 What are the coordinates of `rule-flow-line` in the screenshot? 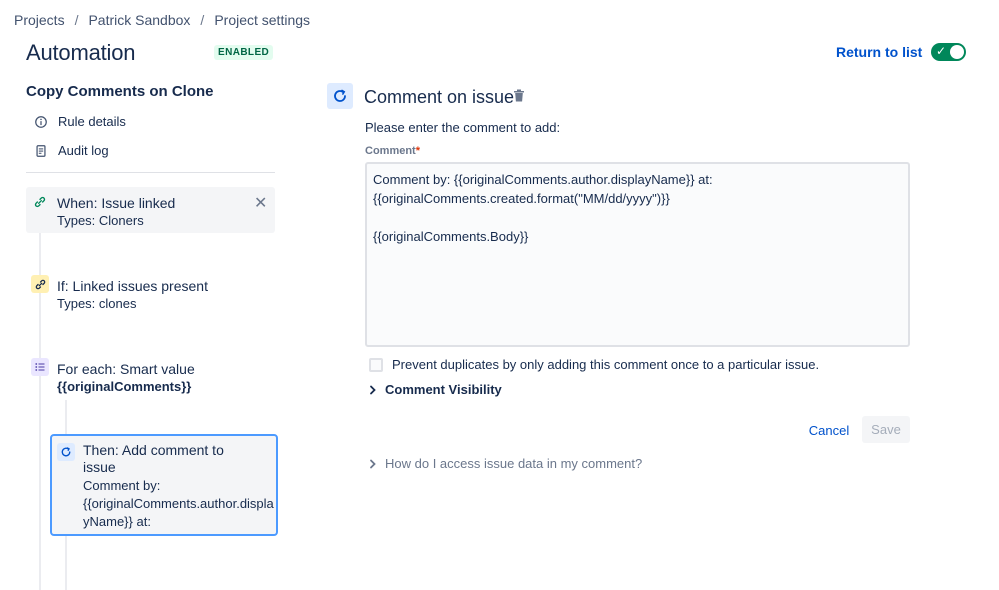 It's located at (40, 400).